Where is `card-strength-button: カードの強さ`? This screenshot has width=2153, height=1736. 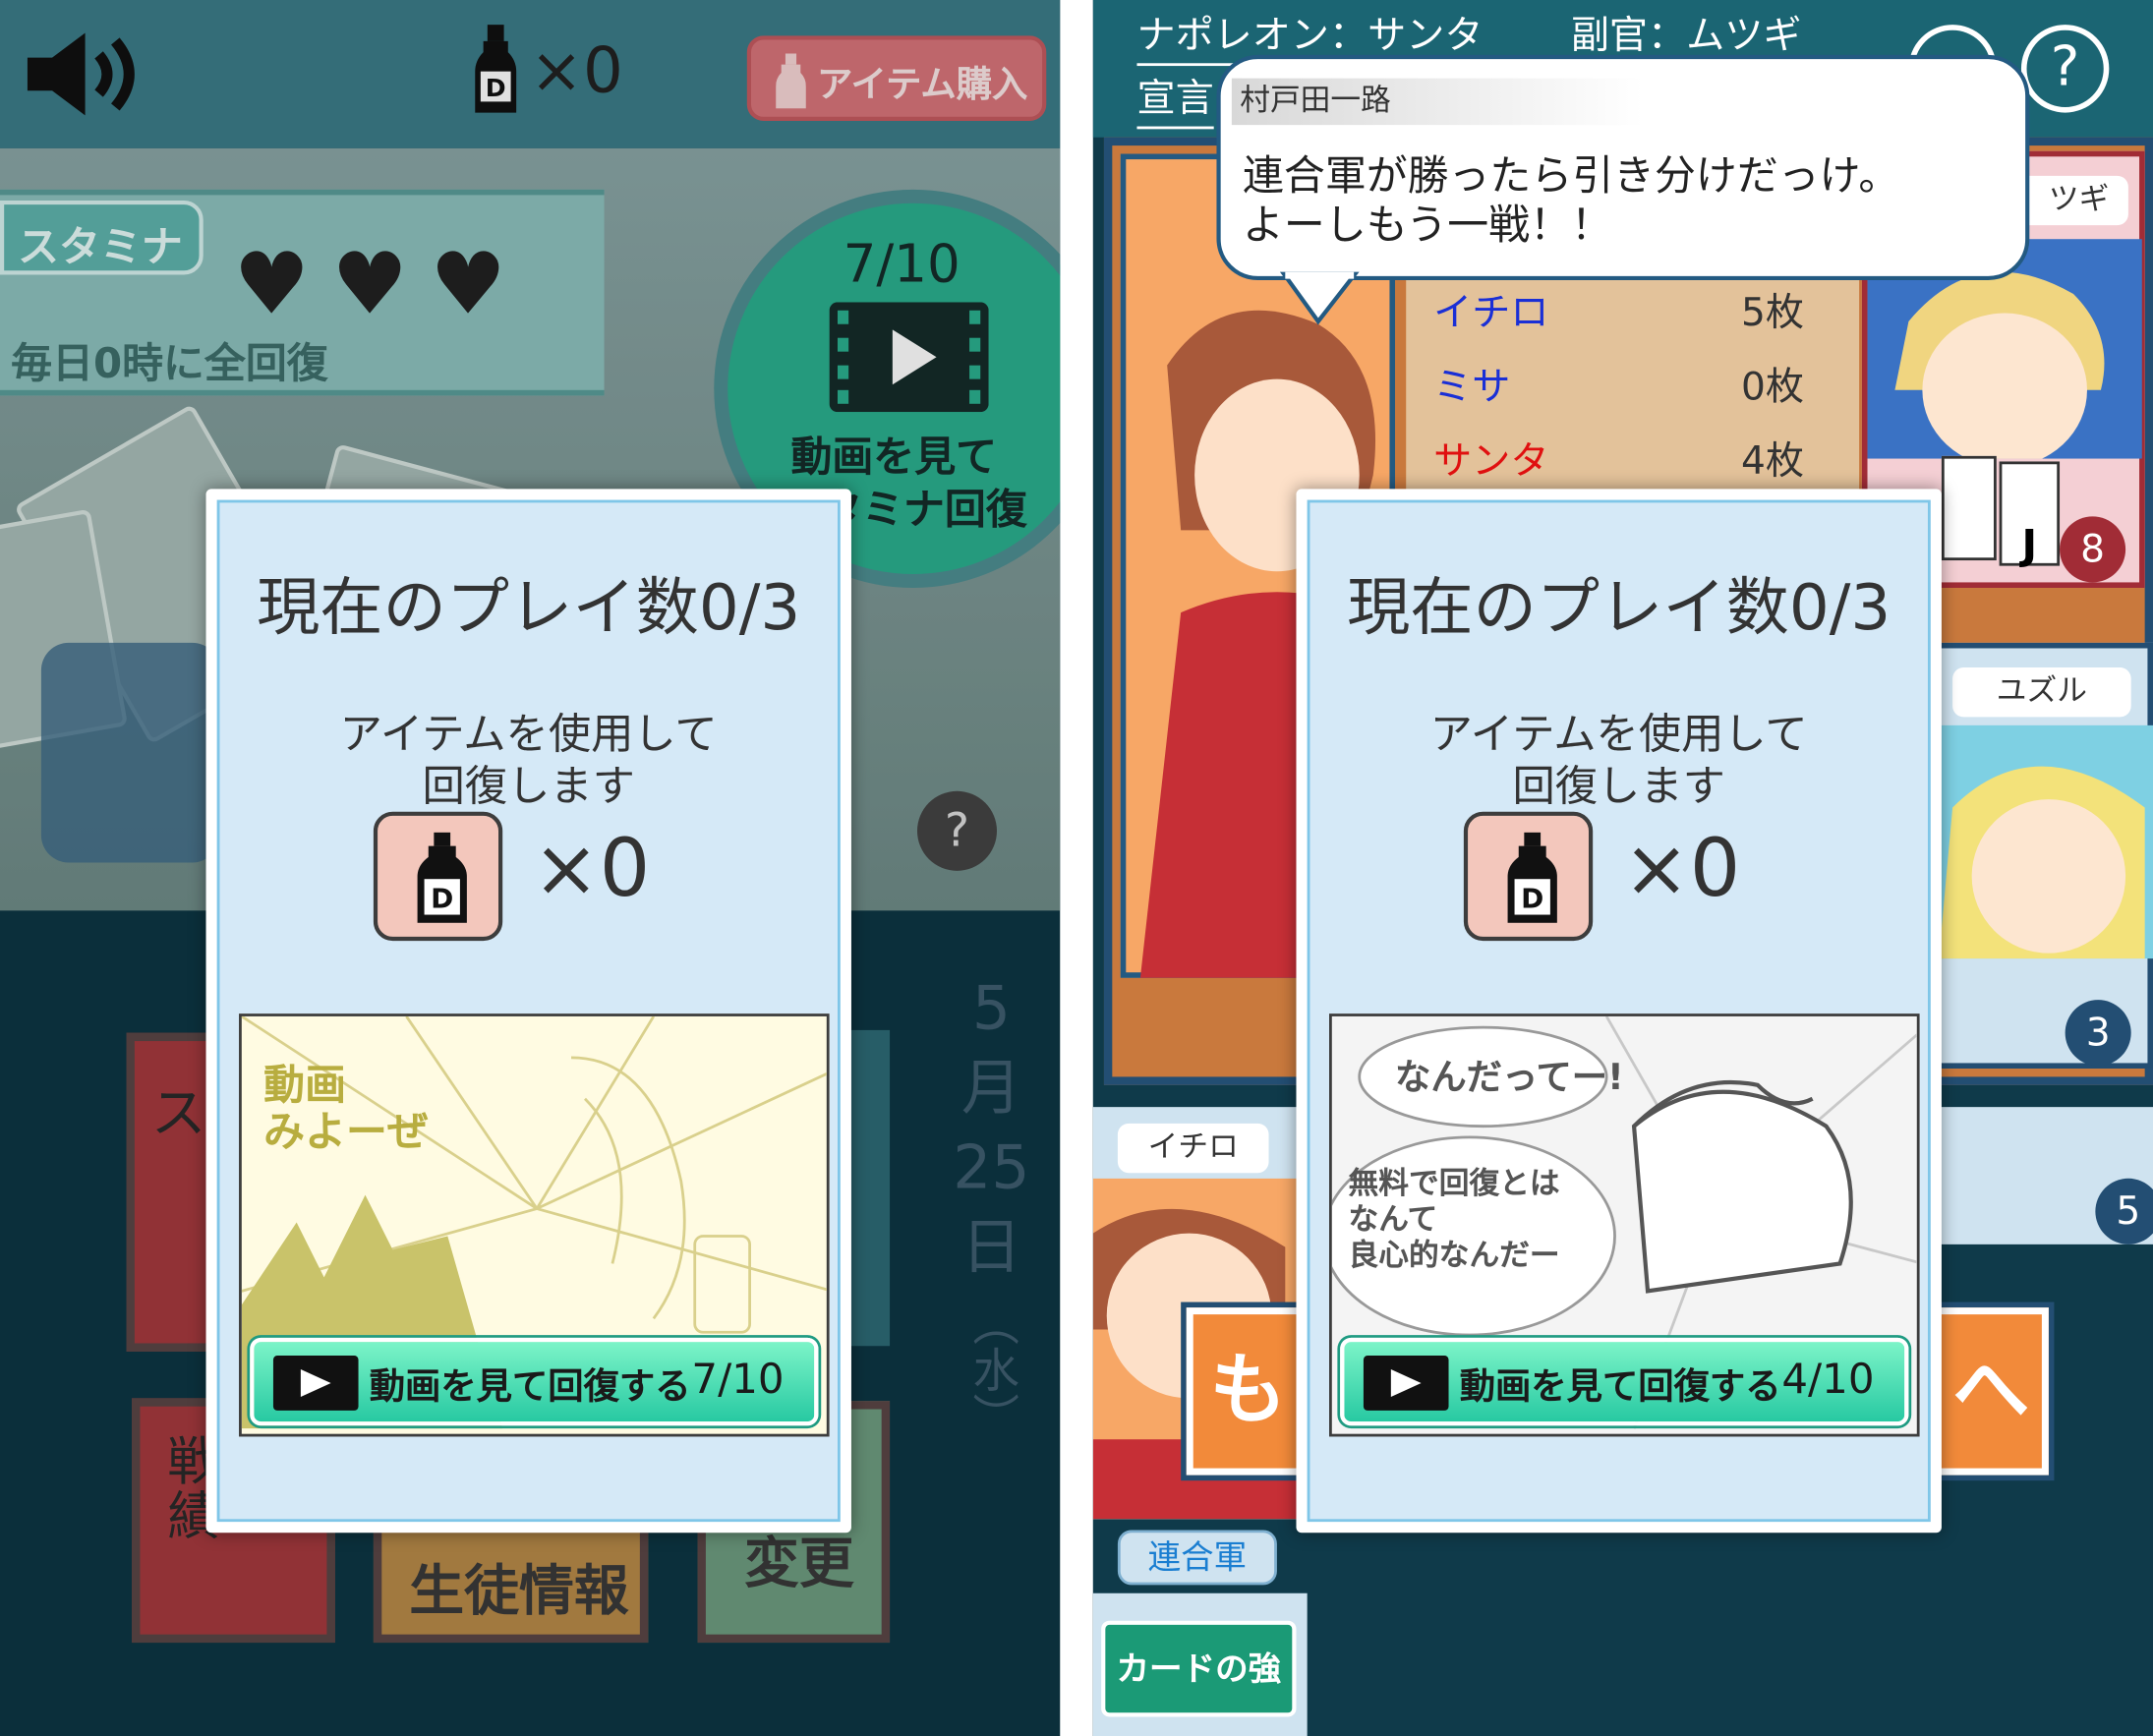
card-strength-button: カードの強さ is located at coordinates (1199, 1668).